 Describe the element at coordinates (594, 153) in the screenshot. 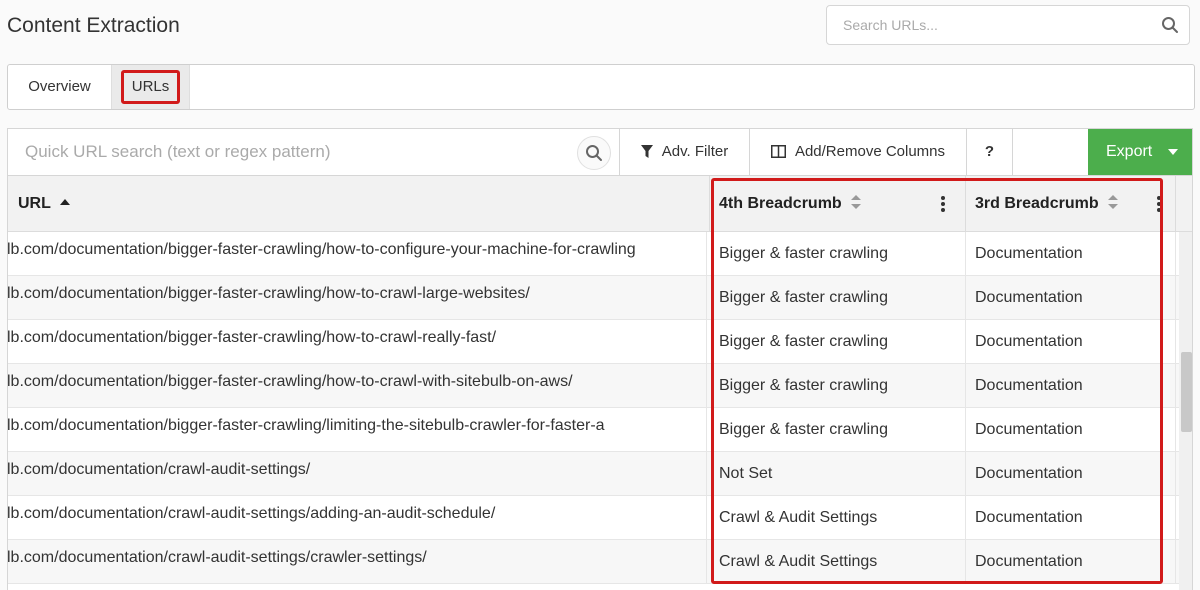

I see `quick-search-icon` at that location.